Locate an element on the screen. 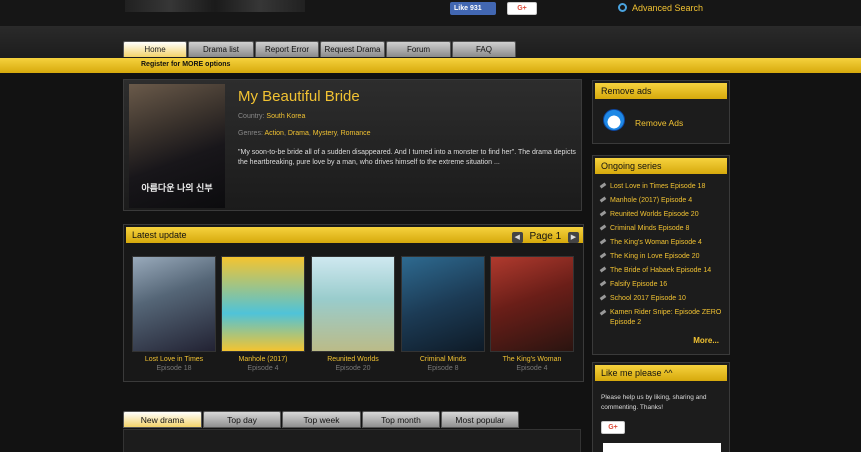  register-link: Register for MORE options is located at coordinates (185, 65).